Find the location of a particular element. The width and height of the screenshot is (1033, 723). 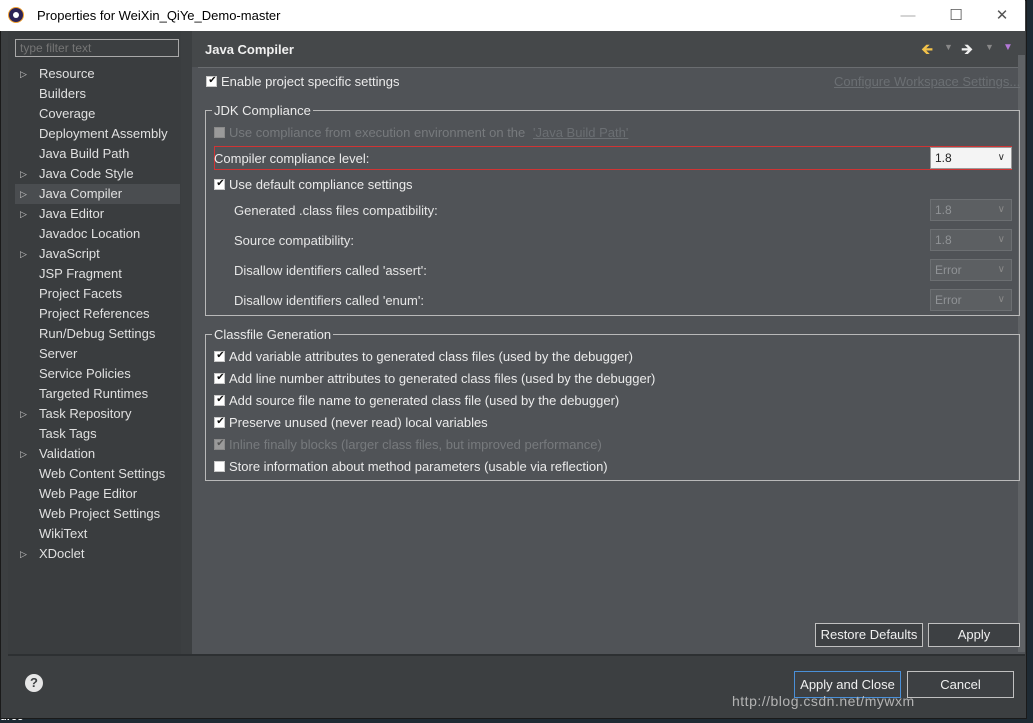

tree-item: Builders is located at coordinates (97, 94).